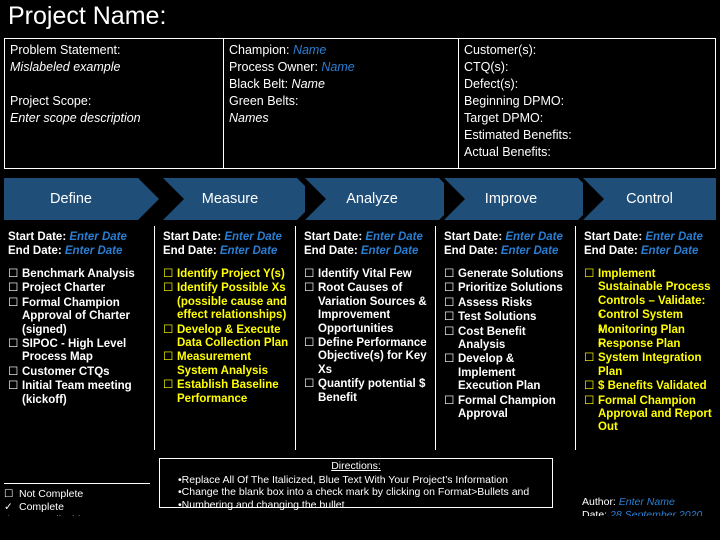 Image resolution: width=720 pixels, height=540 pixels. I want to click on chevron-define-label: Define, so click(71, 199).